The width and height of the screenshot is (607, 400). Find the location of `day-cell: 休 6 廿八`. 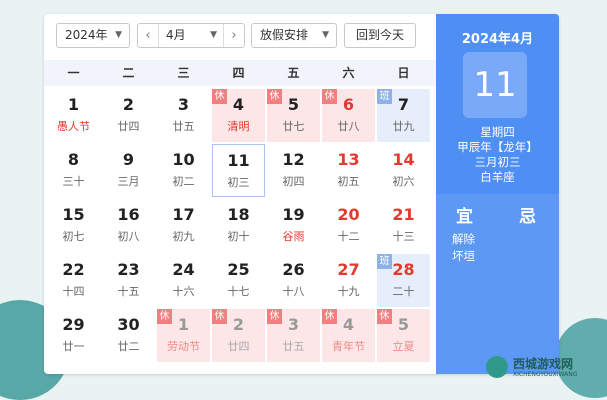

day-cell: 休 6 廿八 is located at coordinates (348, 115).